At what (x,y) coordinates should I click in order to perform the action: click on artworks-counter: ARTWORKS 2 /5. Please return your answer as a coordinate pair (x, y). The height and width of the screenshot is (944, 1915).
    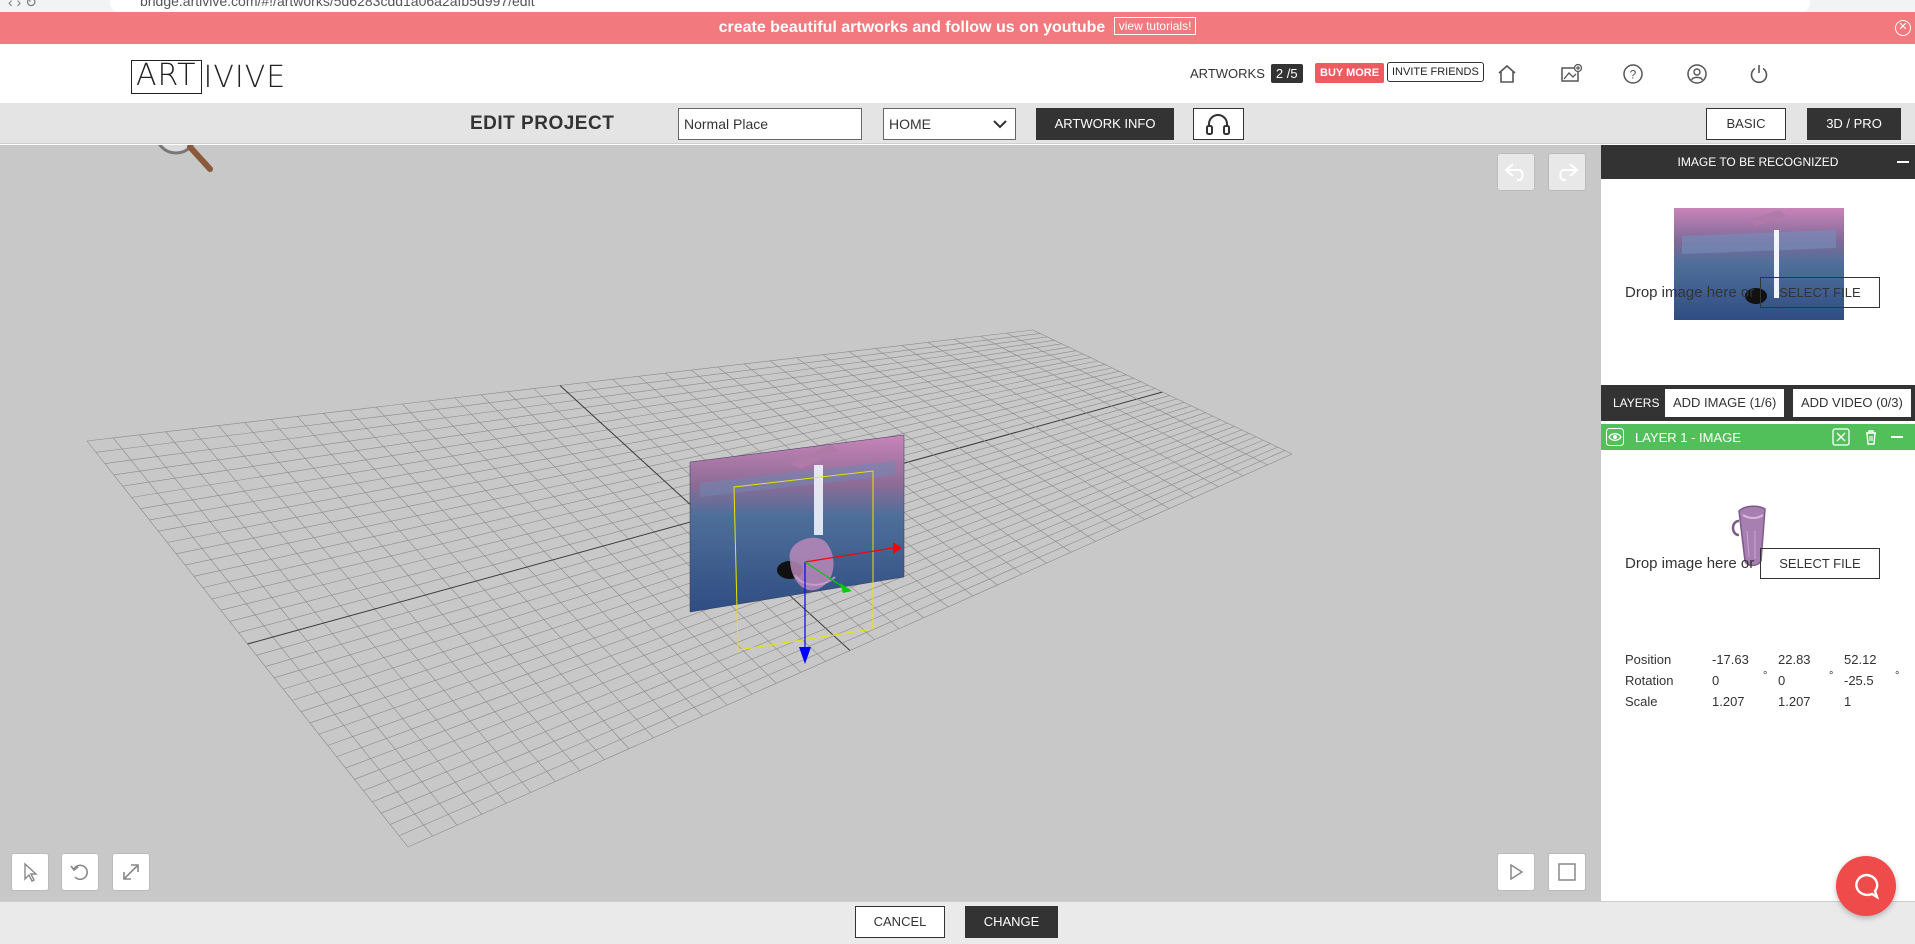
    Looking at the image, I should click on (1246, 73).